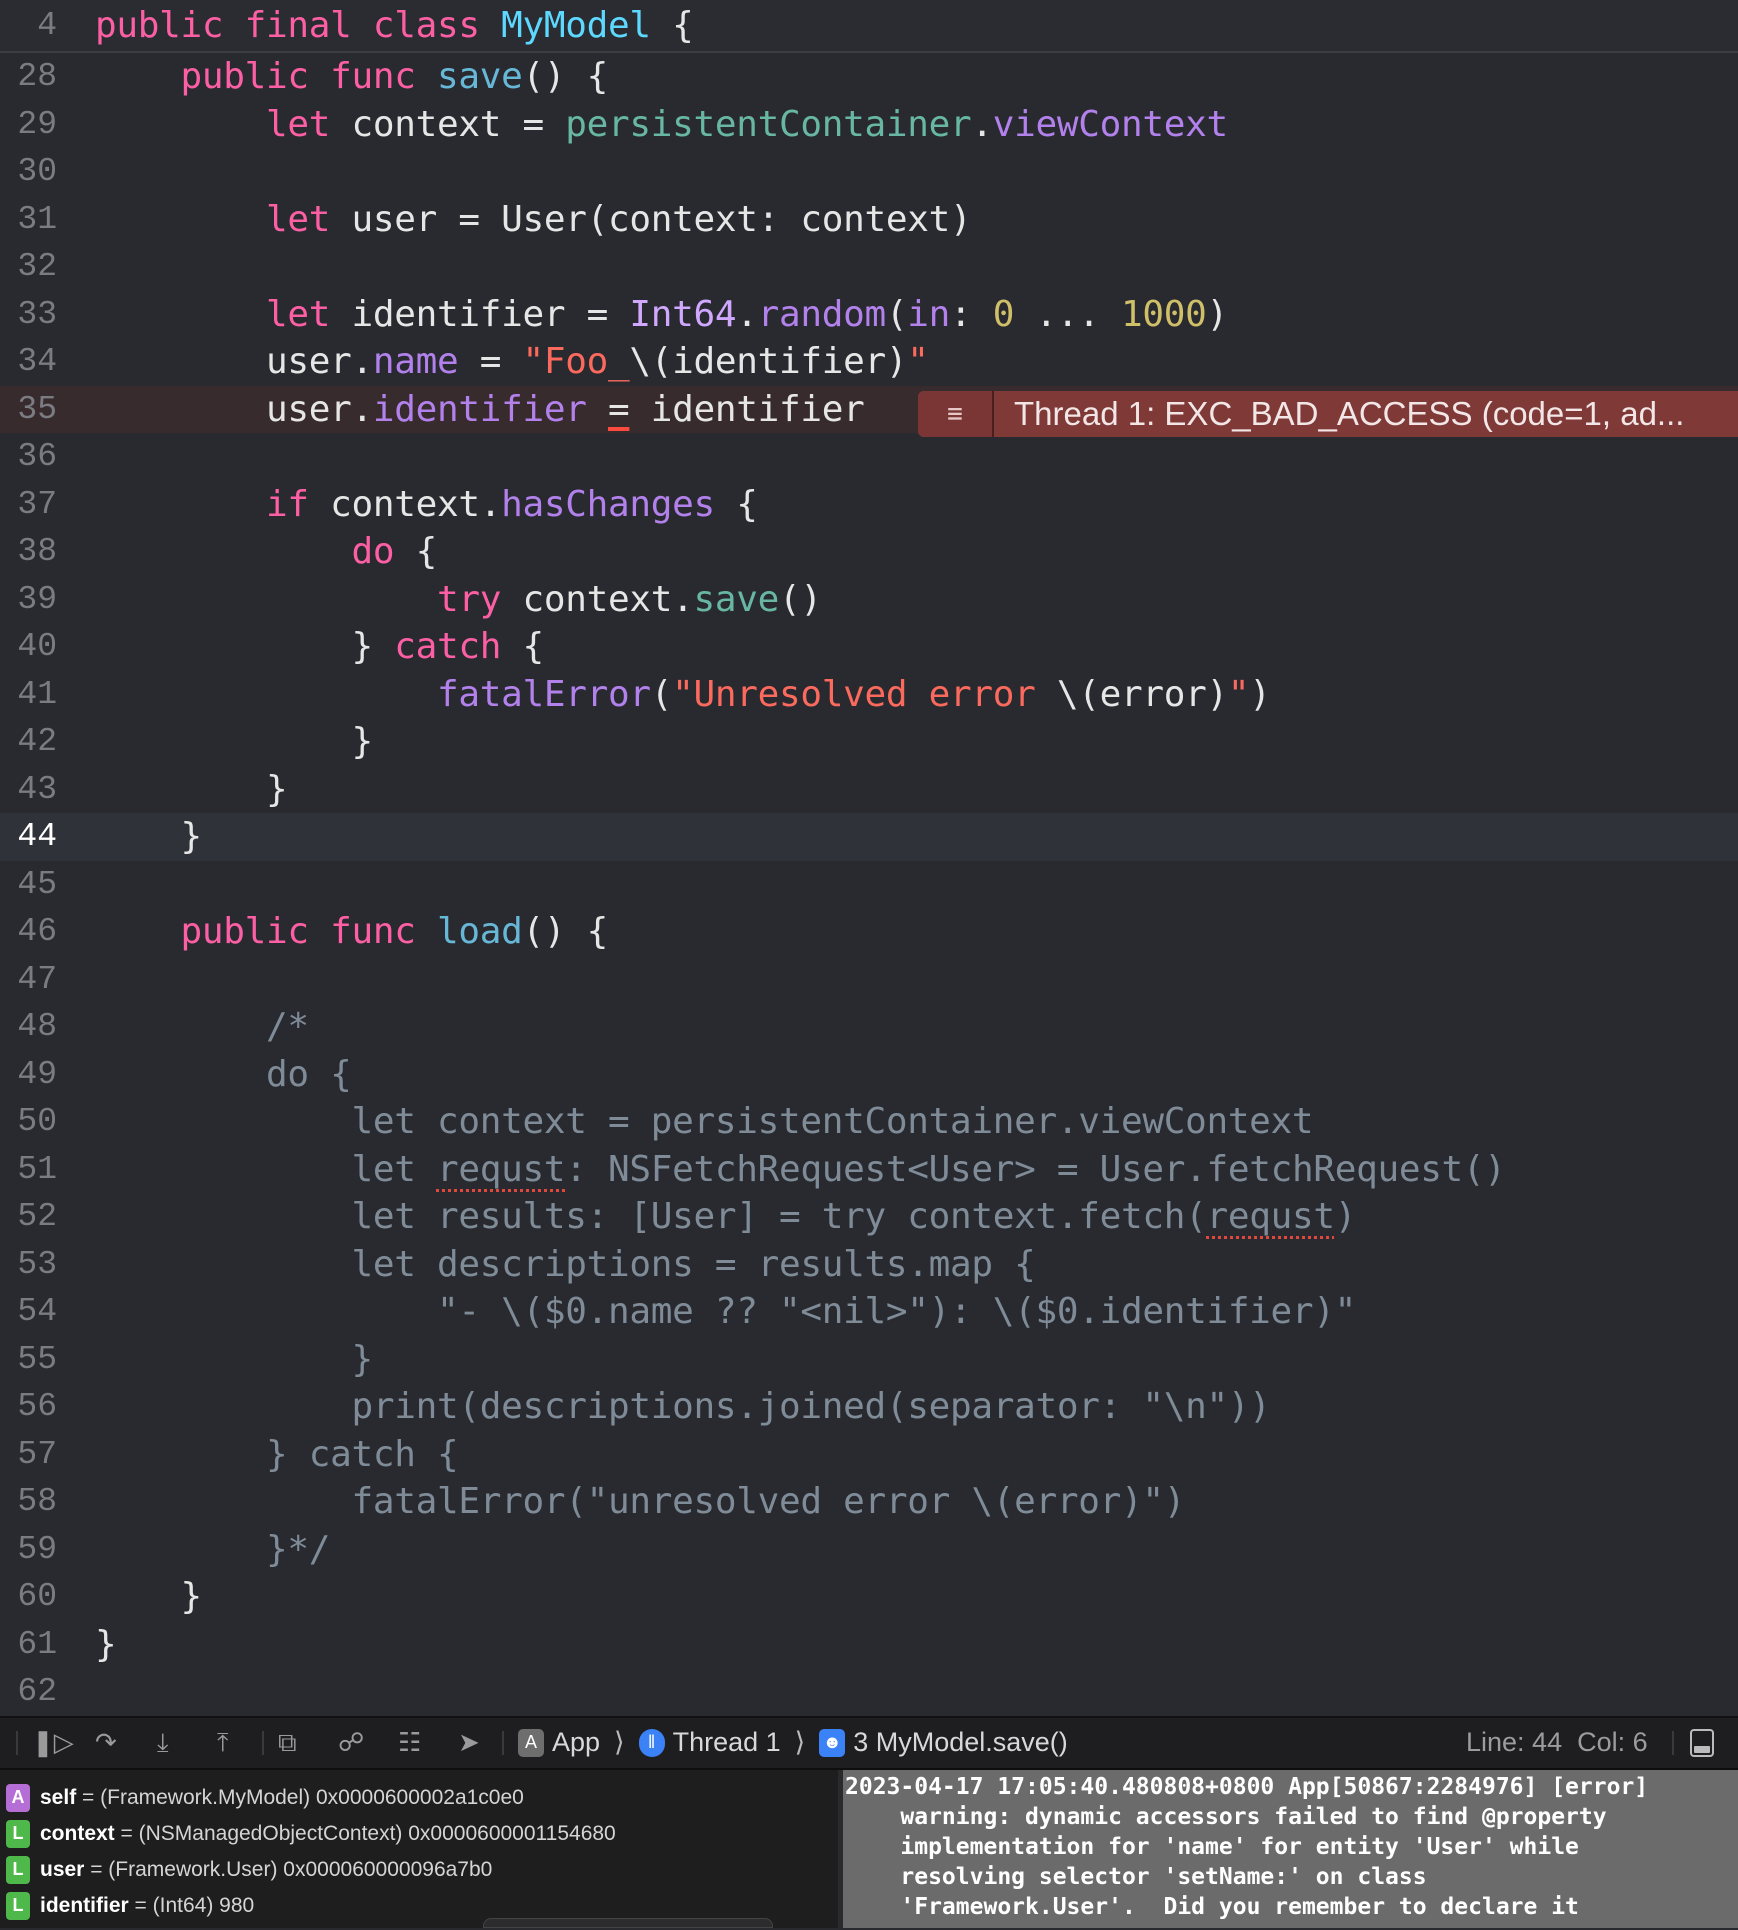  What do you see at coordinates (869, 220) in the screenshot?
I see `code-line: 31 let user = User(context: context)` at bounding box center [869, 220].